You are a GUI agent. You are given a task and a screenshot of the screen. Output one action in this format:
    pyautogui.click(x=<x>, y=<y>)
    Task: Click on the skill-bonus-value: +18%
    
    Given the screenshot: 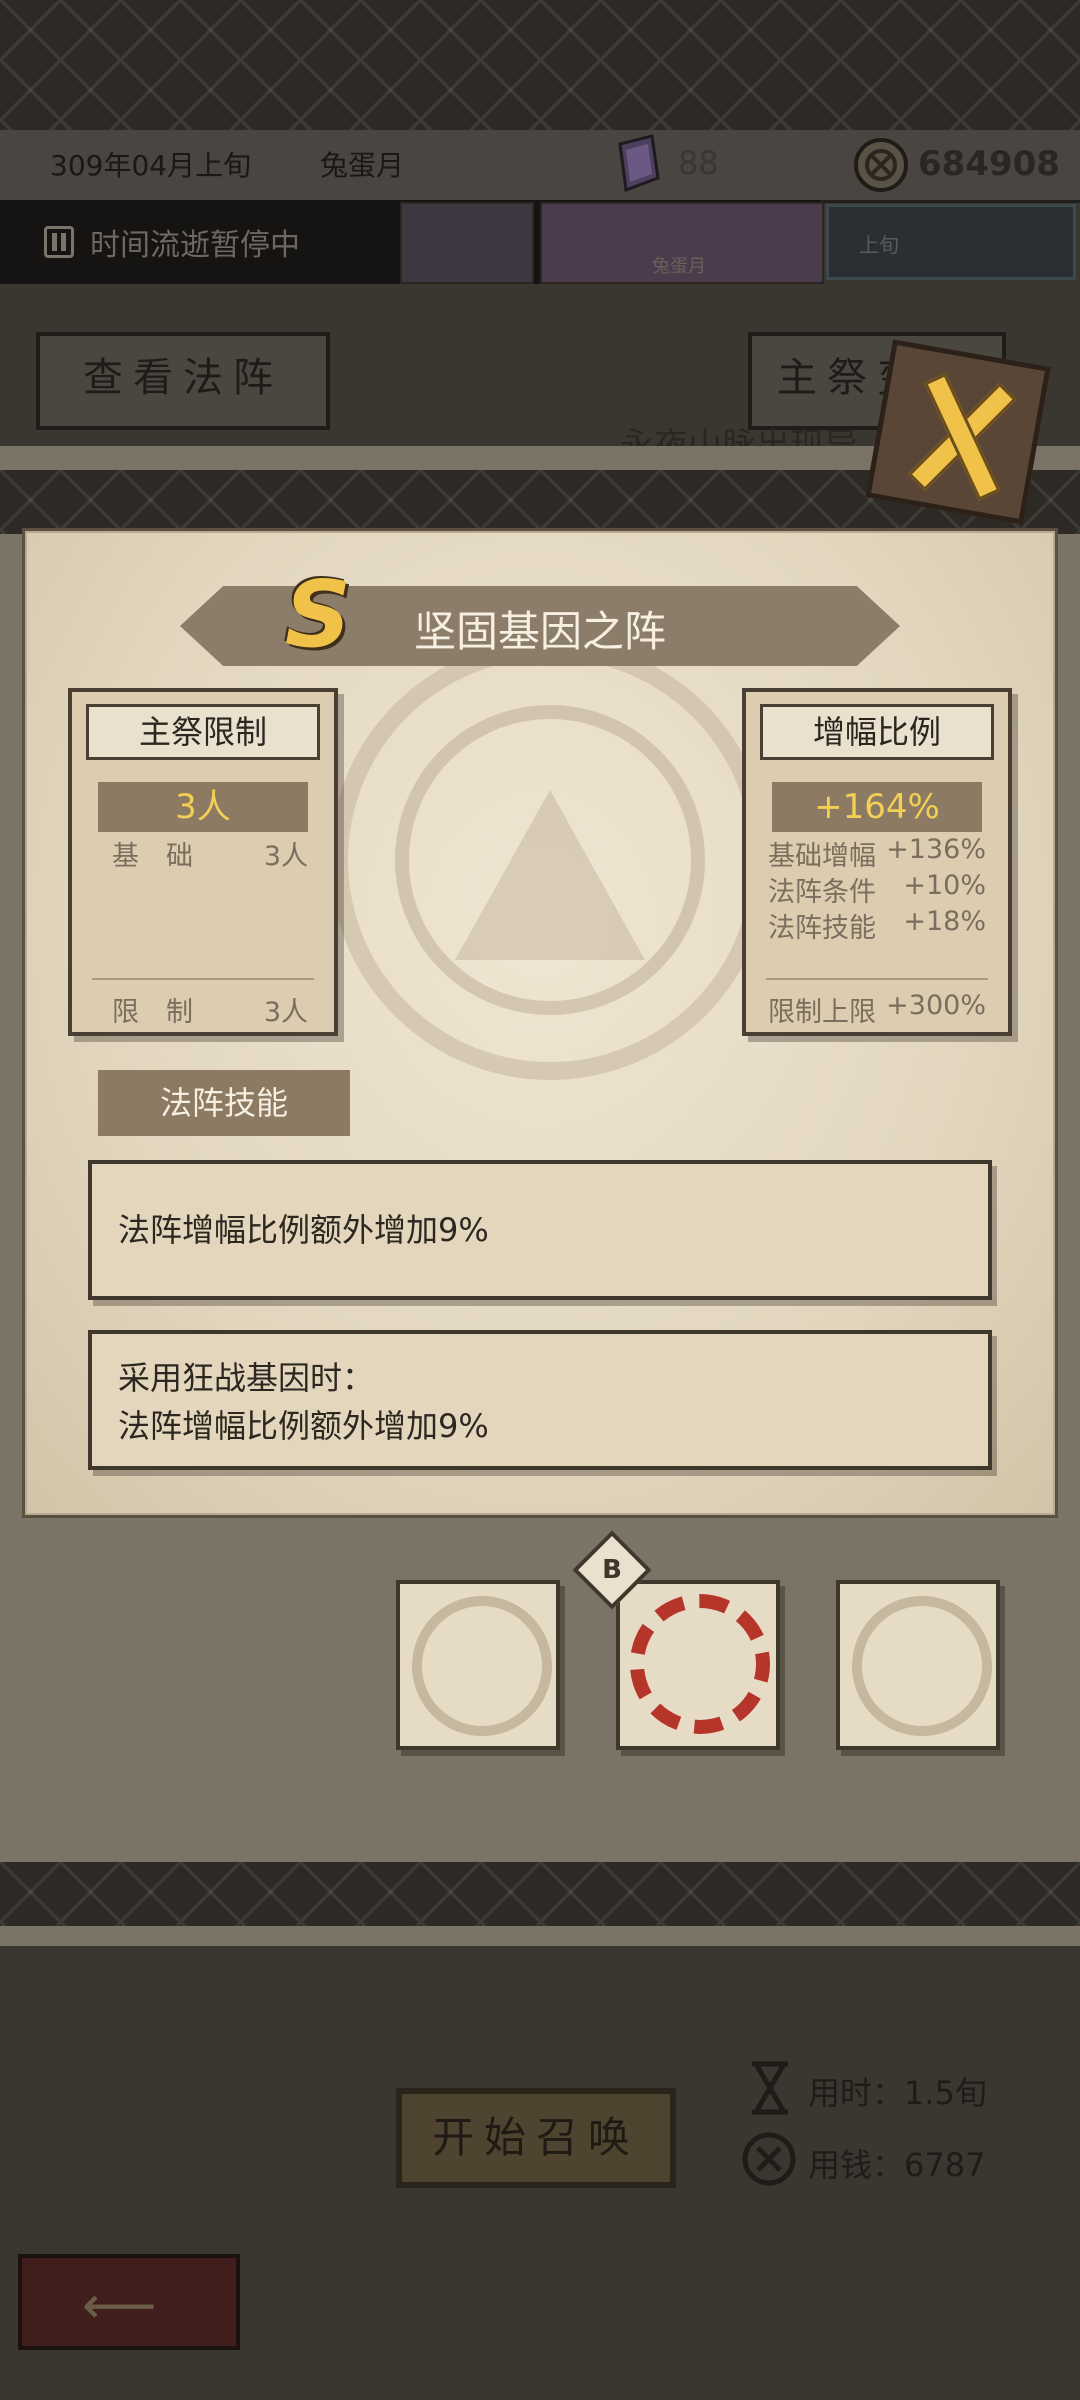 What is the action you would take?
    pyautogui.click(x=944, y=921)
    